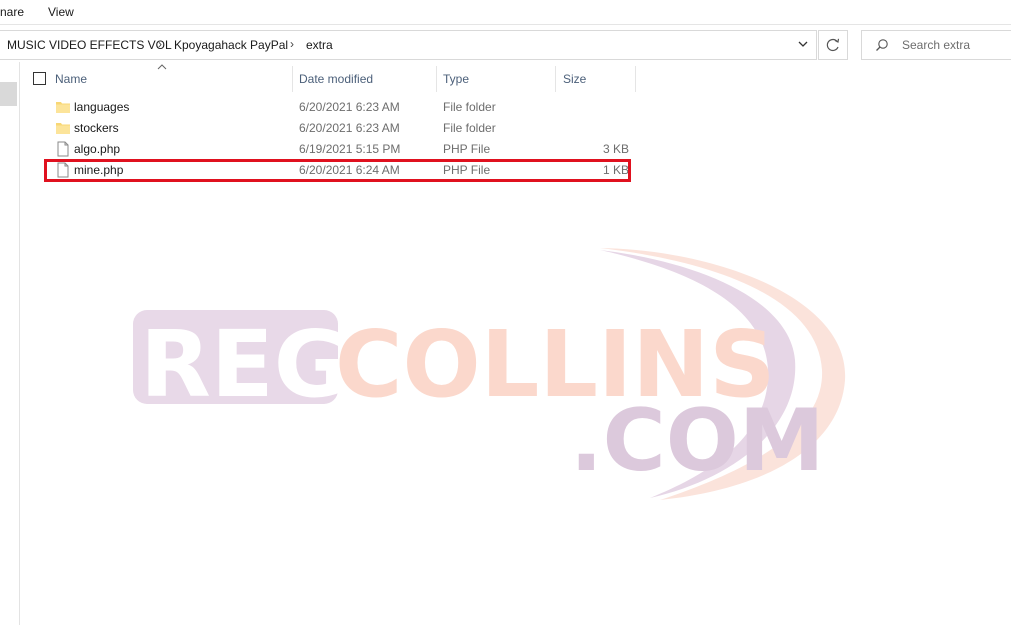 This screenshot has width=1011, height=625. I want to click on file-row-algo-php: algo.php 6/19/2021 5:15 PM PHP File 3 KB, so click(327, 149).